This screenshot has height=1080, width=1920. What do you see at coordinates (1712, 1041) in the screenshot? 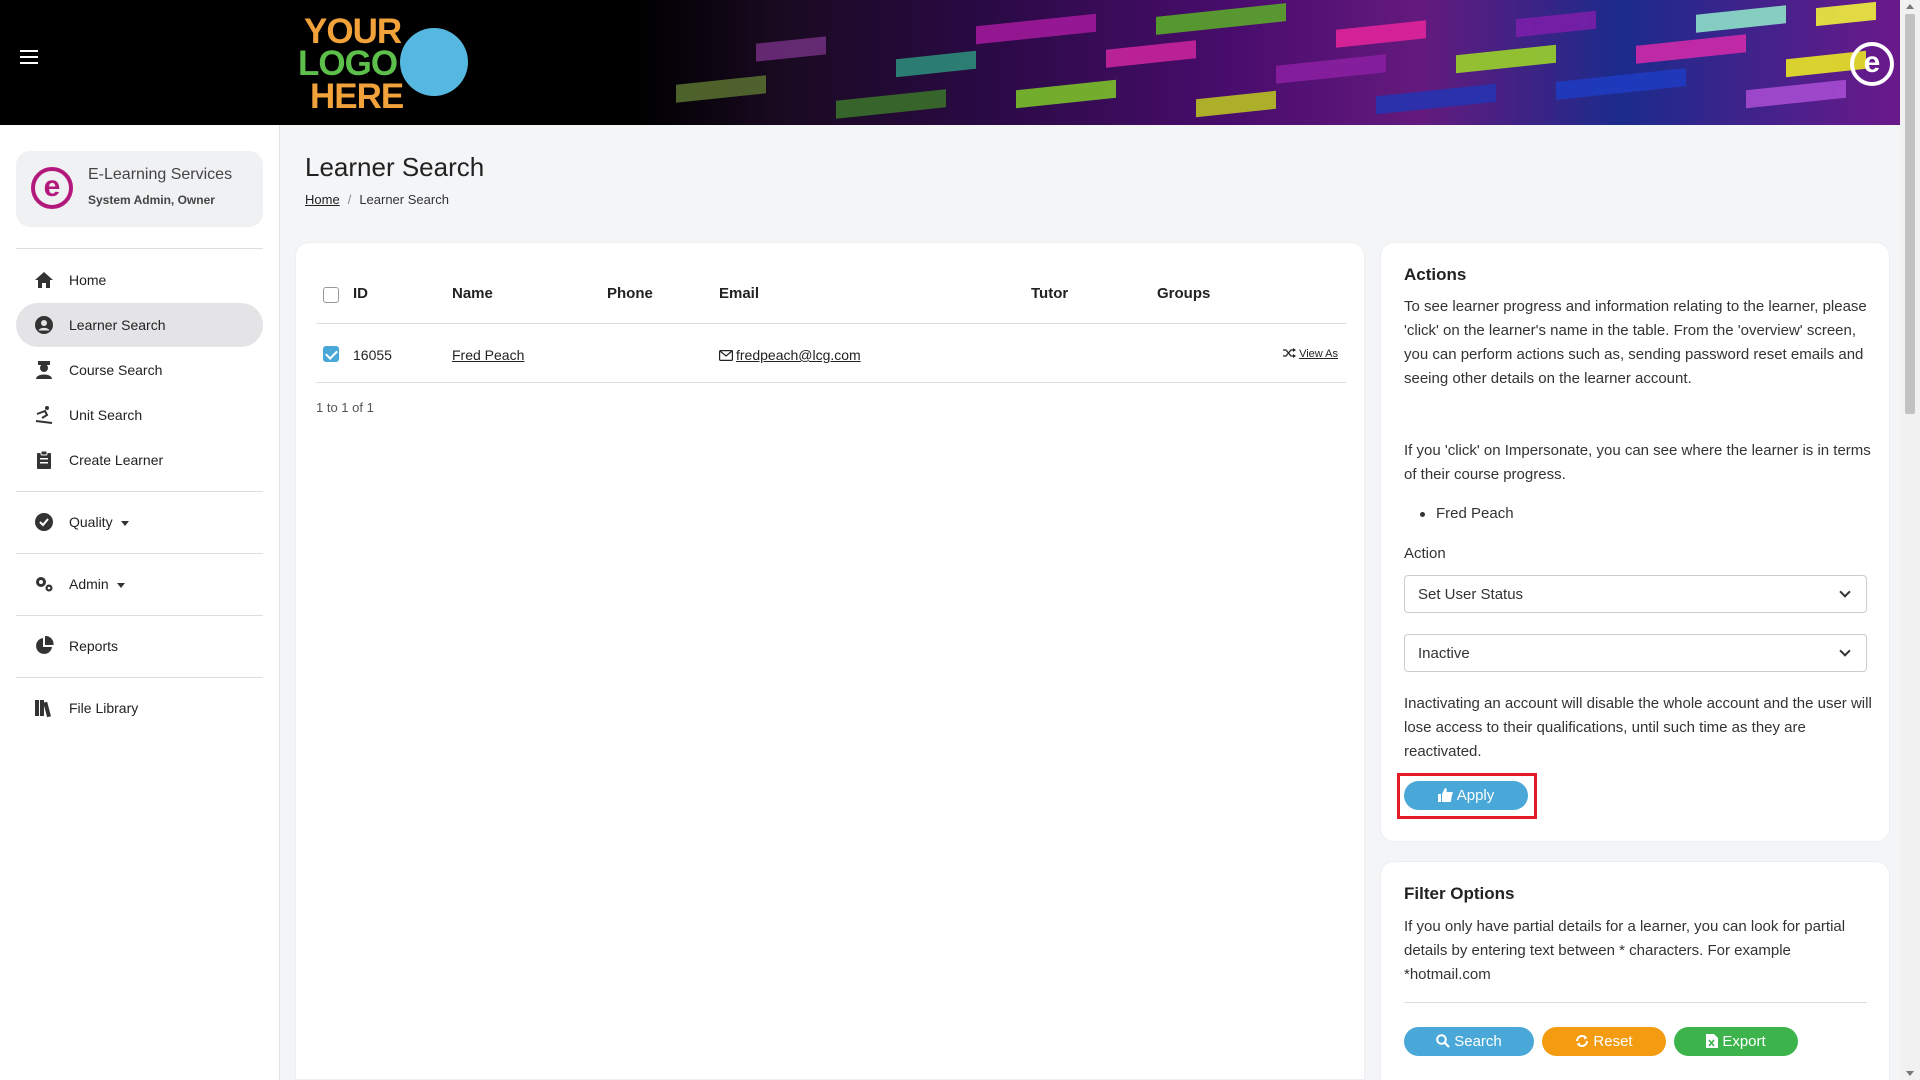
I see `file-excel-icon` at bounding box center [1712, 1041].